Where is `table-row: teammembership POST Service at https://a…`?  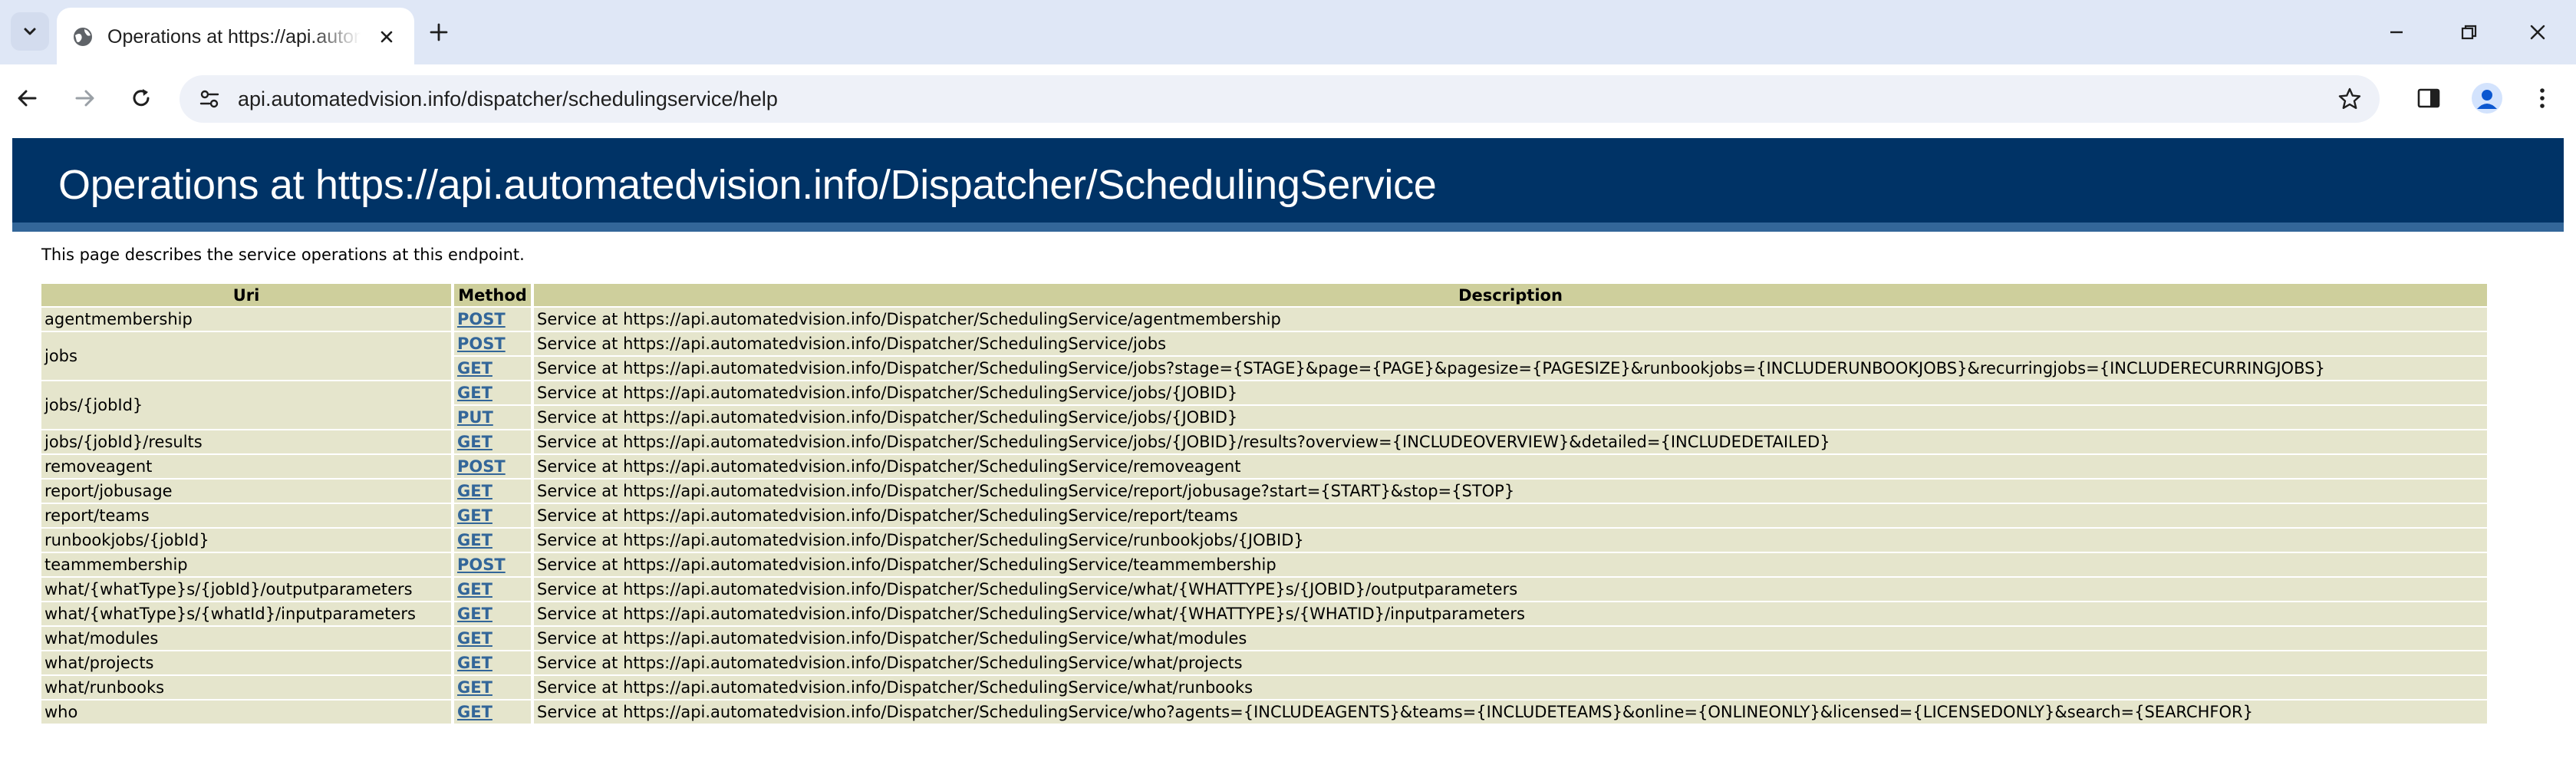 table-row: teammembership POST Service at https://a… is located at coordinates (1264, 564).